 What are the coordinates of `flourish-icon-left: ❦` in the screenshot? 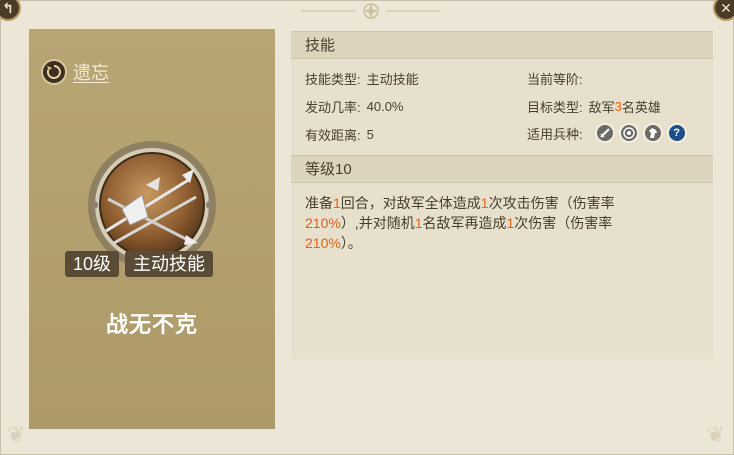 It's located at (16, 434).